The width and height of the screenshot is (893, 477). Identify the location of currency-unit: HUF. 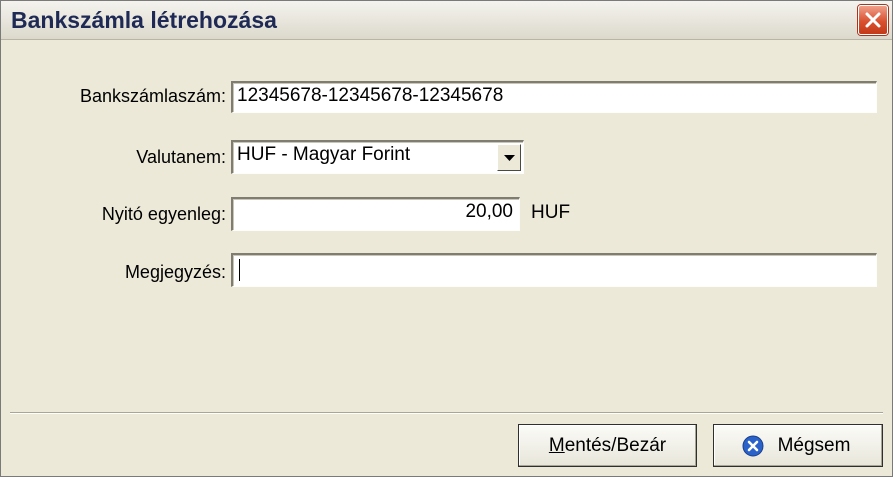
(551, 212).